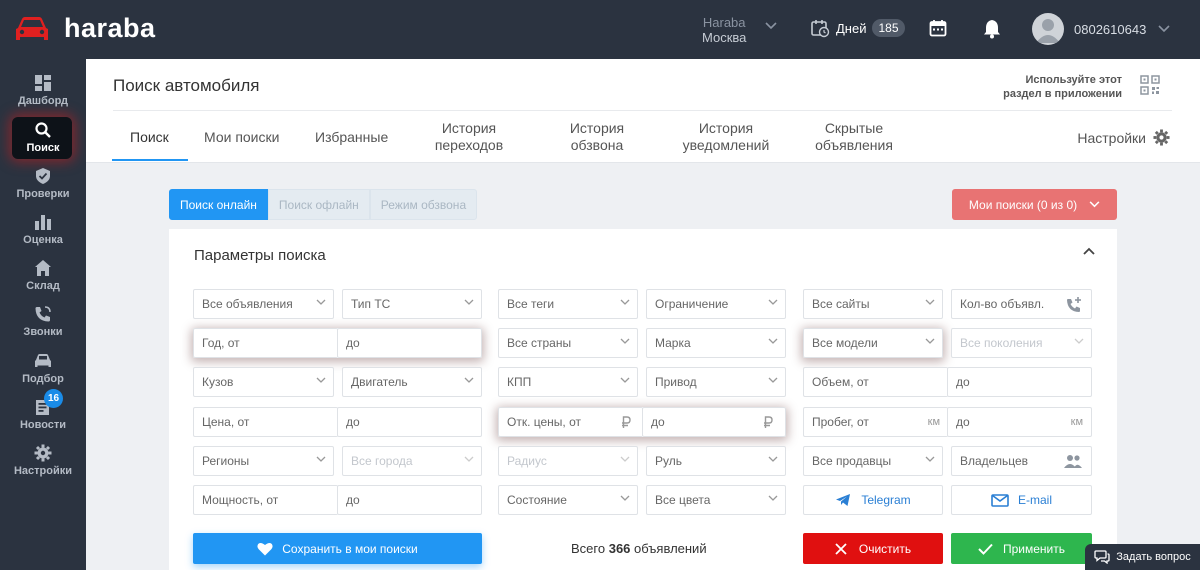  I want to click on mileage-from-input: Пробег, от км, so click(875, 422).